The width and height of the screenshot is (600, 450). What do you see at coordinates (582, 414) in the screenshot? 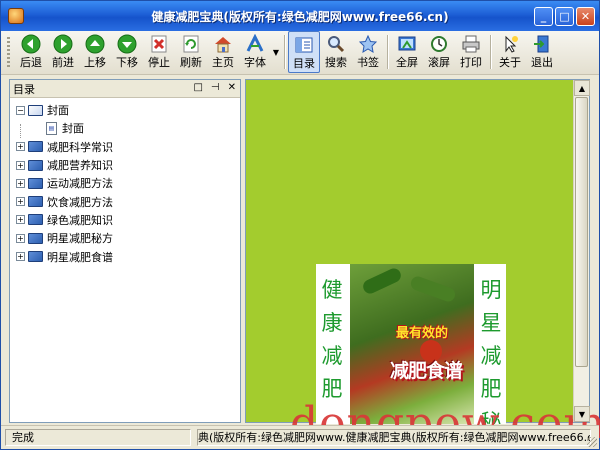
I see `scroll-down-arrow: ▼` at bounding box center [582, 414].